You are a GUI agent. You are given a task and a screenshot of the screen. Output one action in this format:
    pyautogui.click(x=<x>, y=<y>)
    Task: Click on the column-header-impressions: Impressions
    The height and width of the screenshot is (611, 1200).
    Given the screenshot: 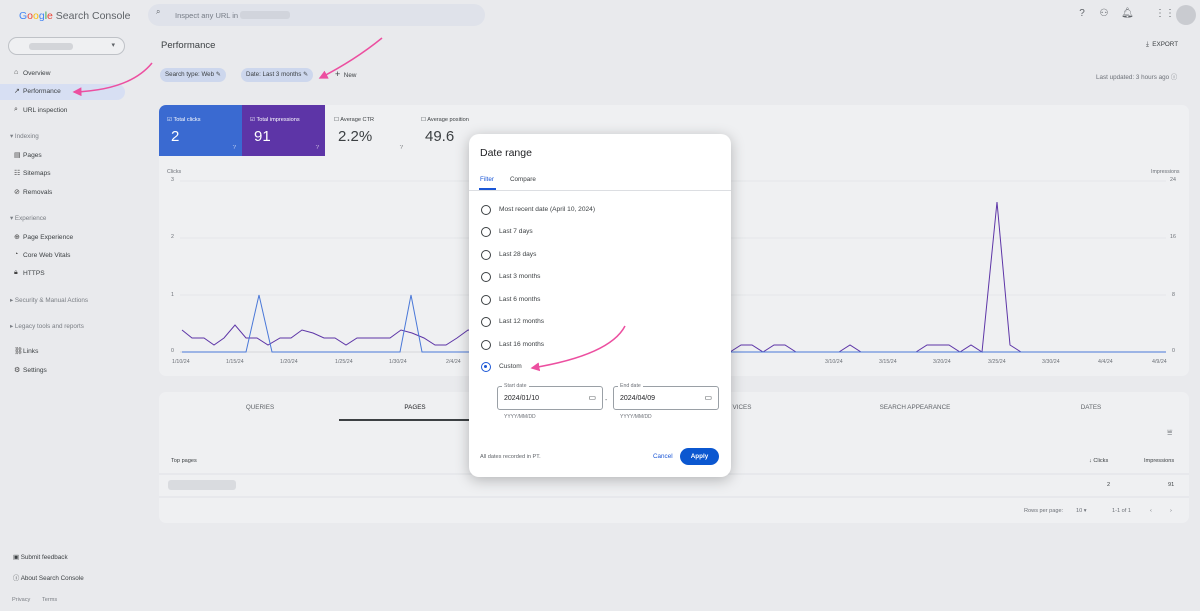 What is the action you would take?
    pyautogui.click(x=1159, y=461)
    